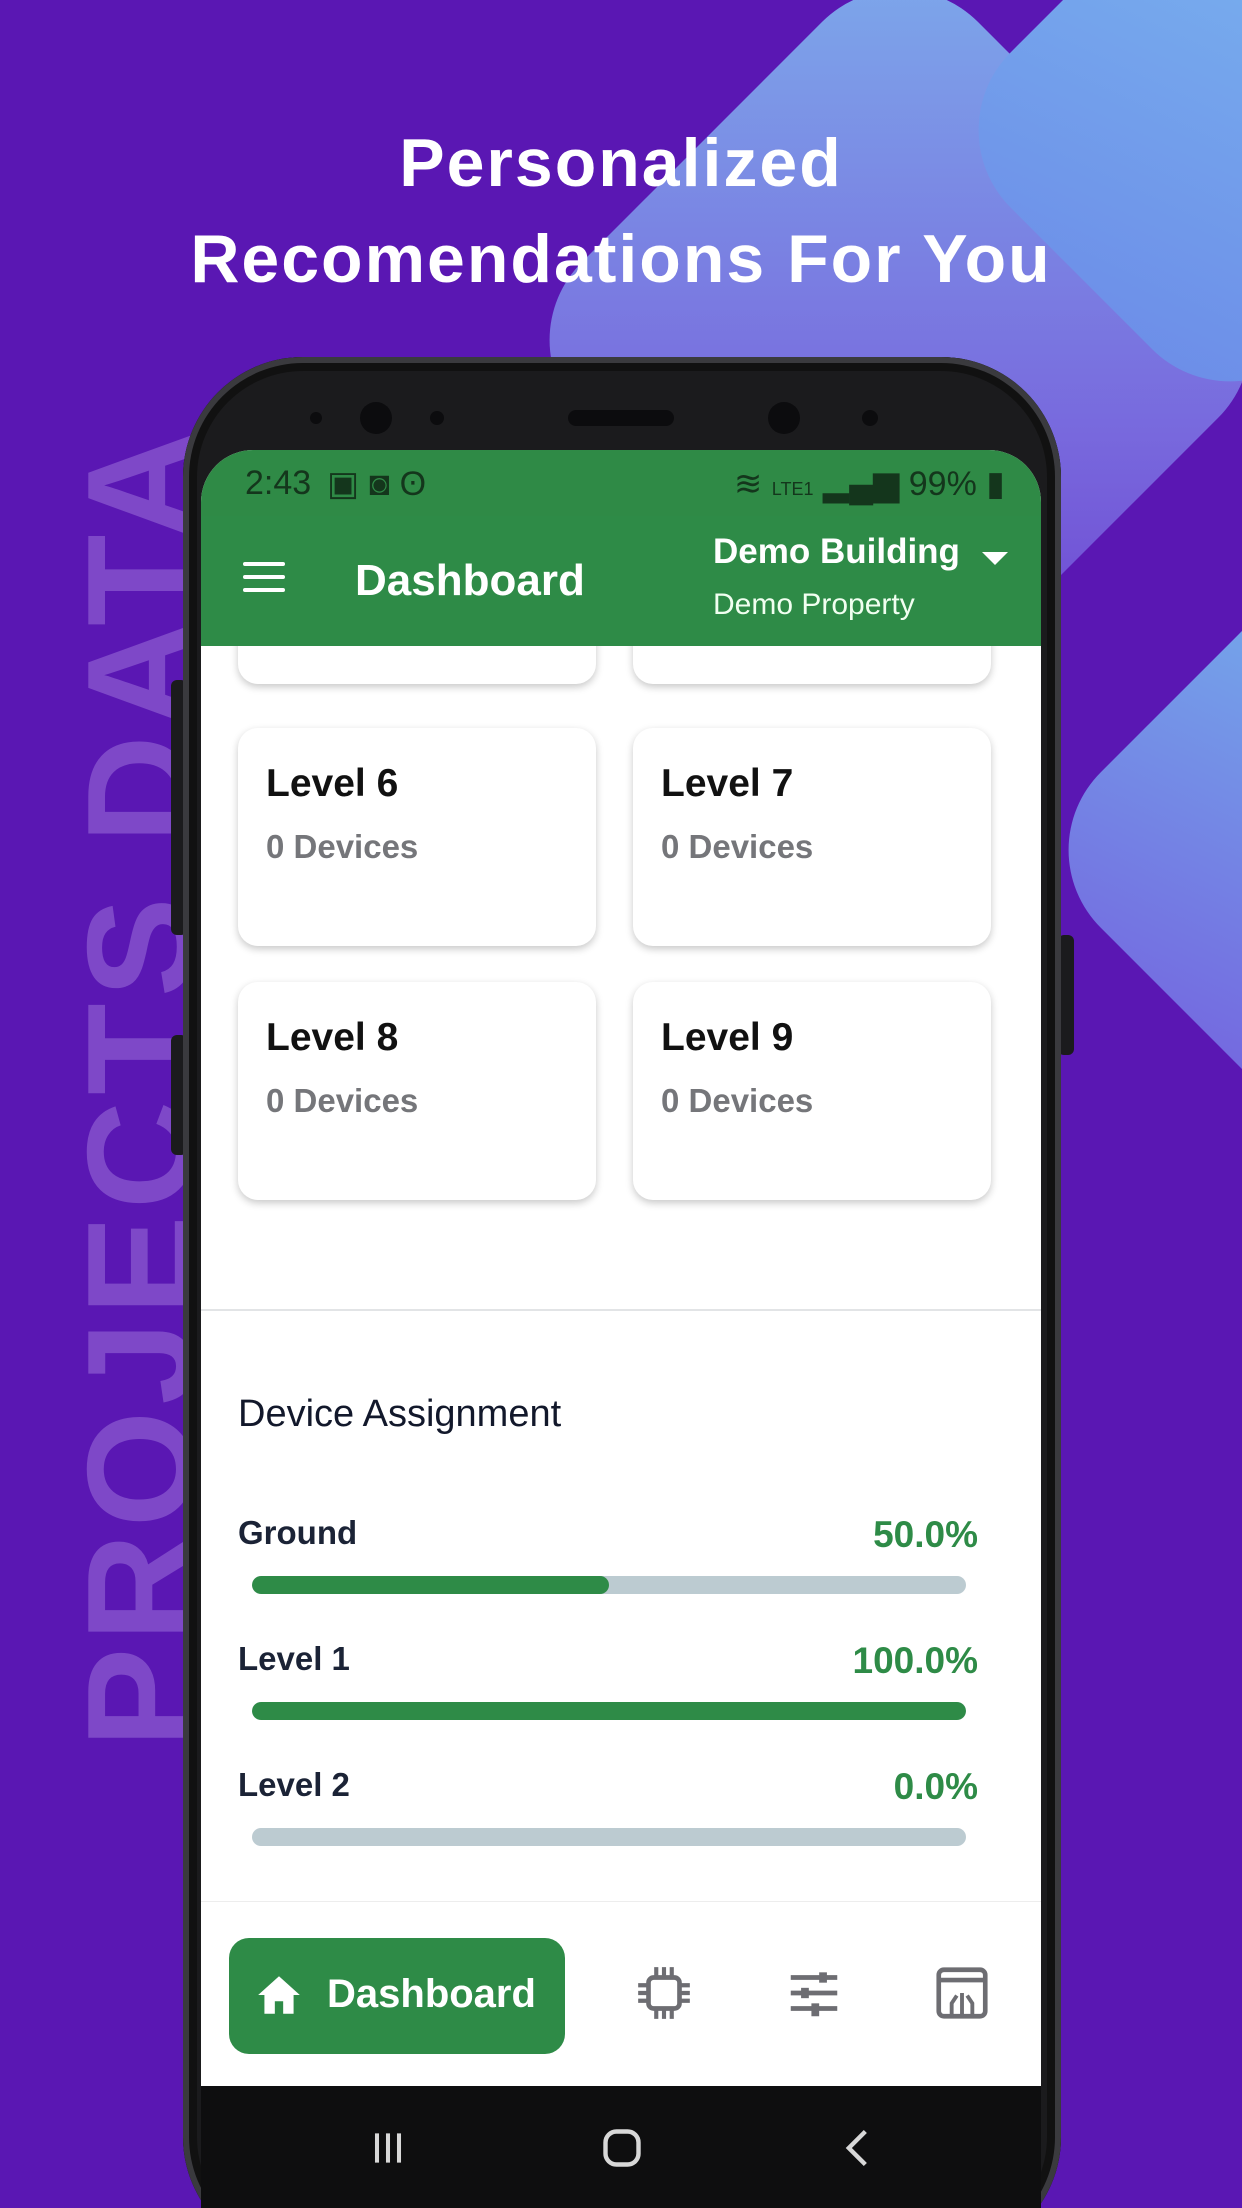 The height and width of the screenshot is (2208, 1242). I want to click on status-bar: 2:43 ▣◙ʘ ≋ LTE1 ▂▄▆ 99% ▮, so click(621, 483).